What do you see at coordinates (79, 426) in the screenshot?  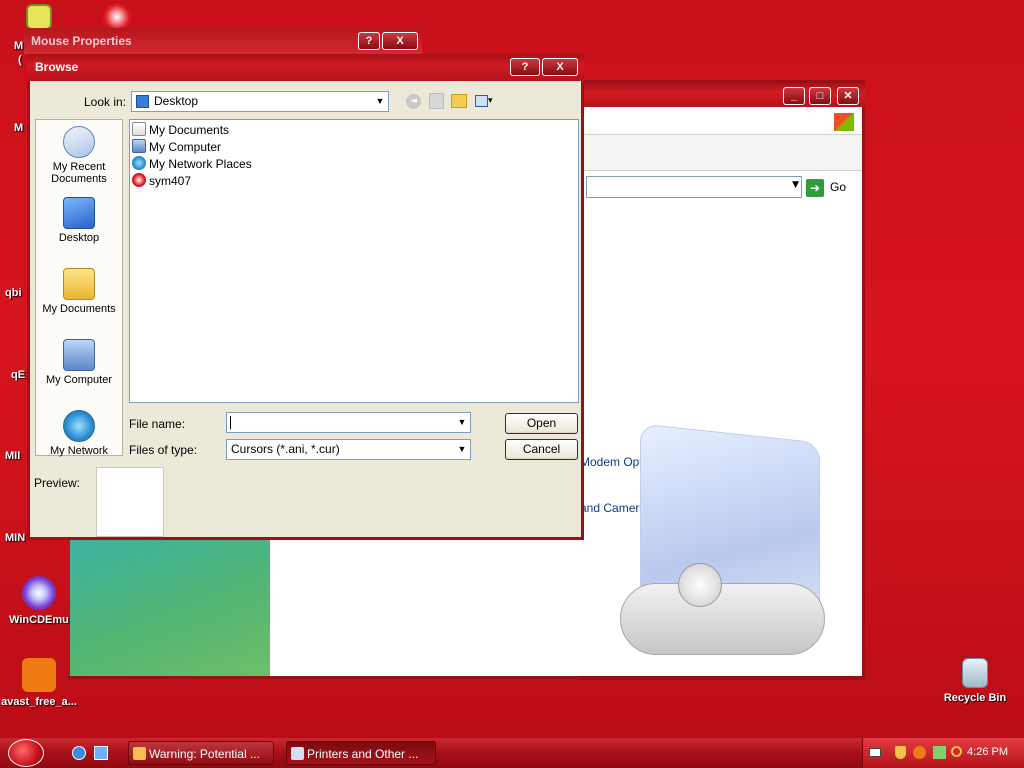 I see `network-globe-icon` at bounding box center [79, 426].